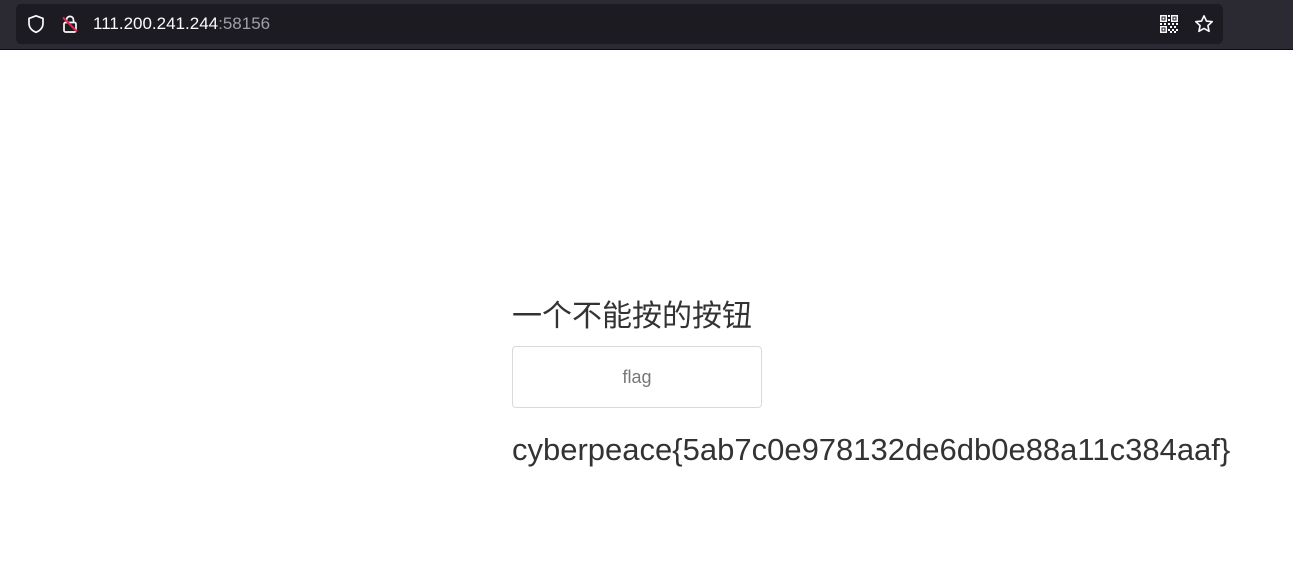 This screenshot has width=1293, height=565. What do you see at coordinates (632, 316) in the screenshot?
I see `page-title: 一个不能按的按钮` at bounding box center [632, 316].